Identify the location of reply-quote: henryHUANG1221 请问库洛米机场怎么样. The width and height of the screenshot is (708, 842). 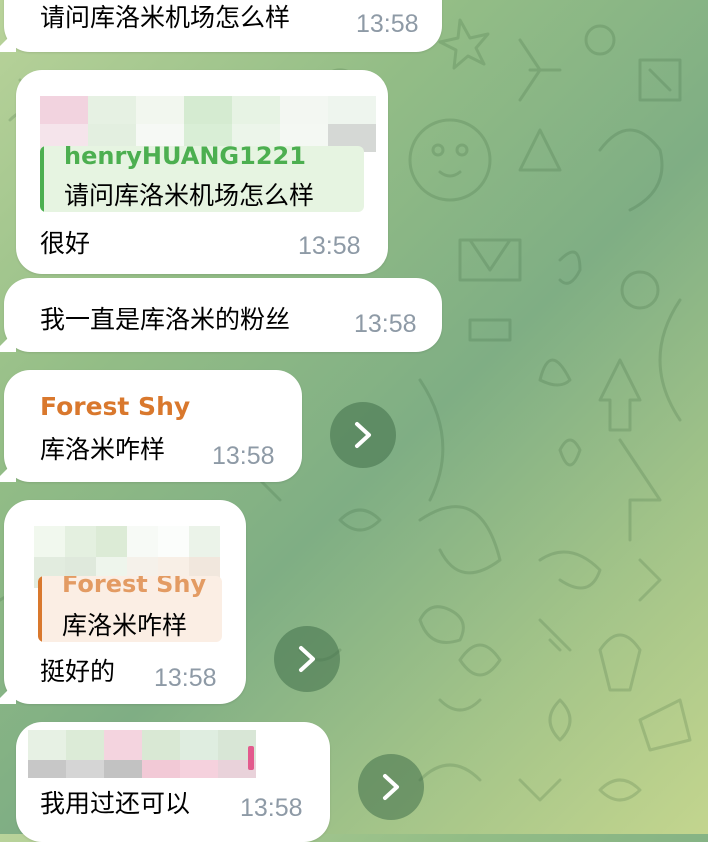
(202, 179).